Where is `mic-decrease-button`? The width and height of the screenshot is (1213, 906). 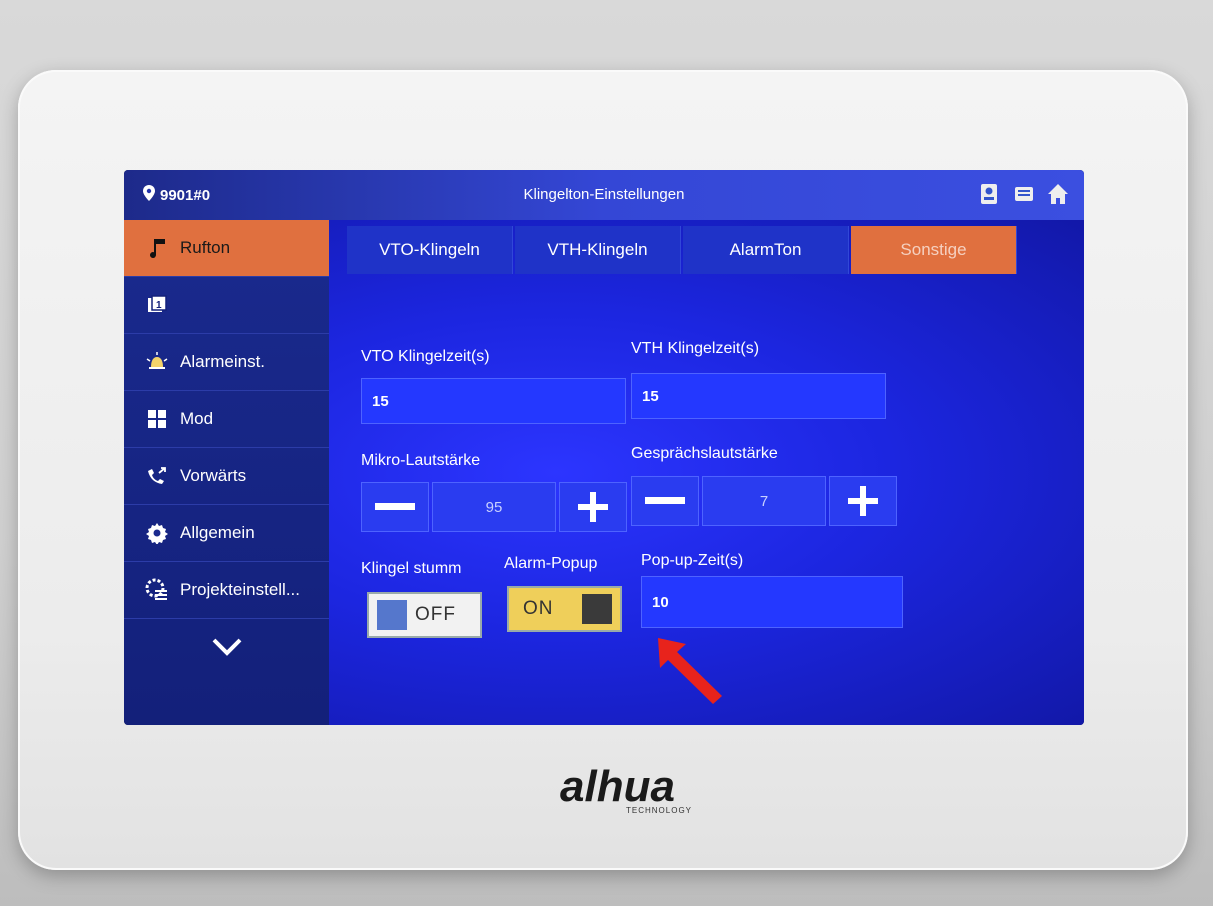
mic-decrease-button is located at coordinates (395, 507).